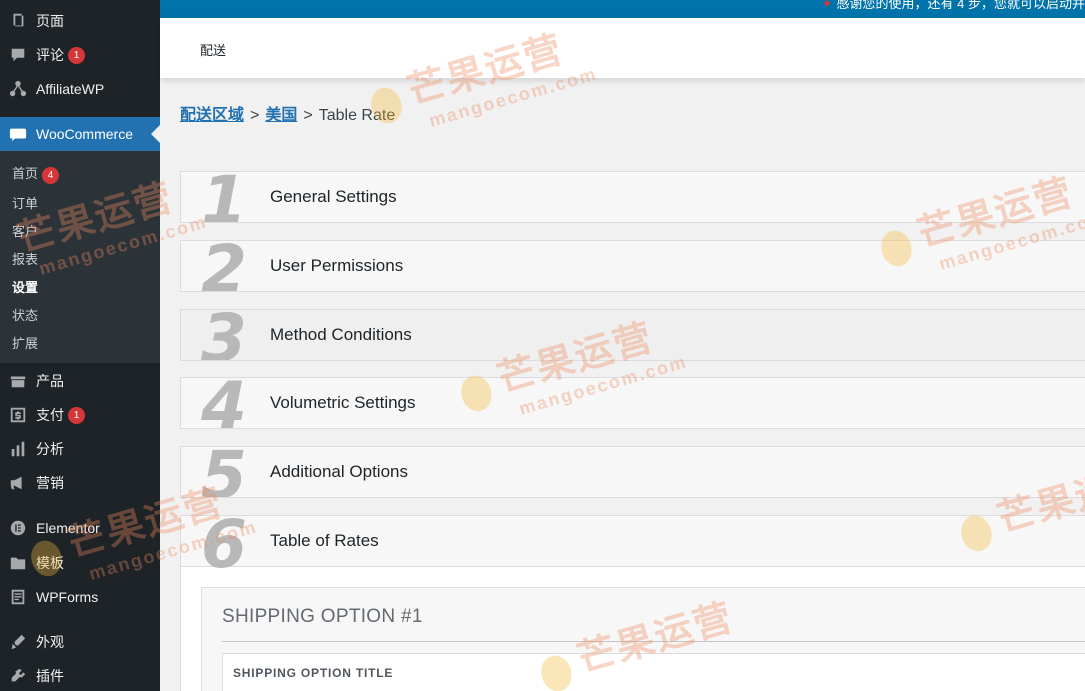 The height and width of the screenshot is (691, 1085). I want to click on menu-item-plugins: 插件, so click(80, 675).